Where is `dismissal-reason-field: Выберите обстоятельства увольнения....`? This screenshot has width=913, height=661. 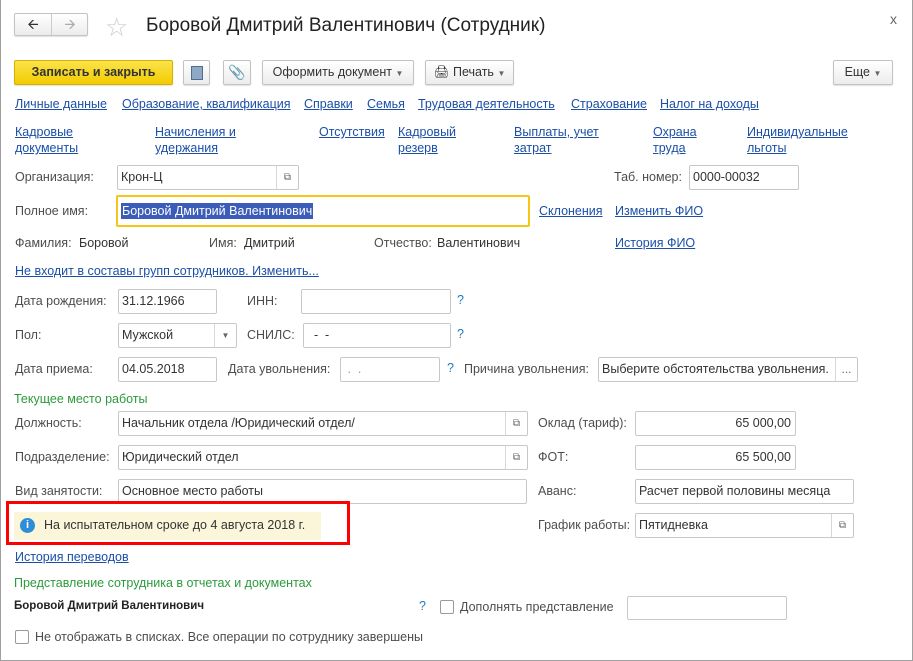
dismissal-reason-field: Выберите обстоятельства увольнения.... is located at coordinates (728, 369).